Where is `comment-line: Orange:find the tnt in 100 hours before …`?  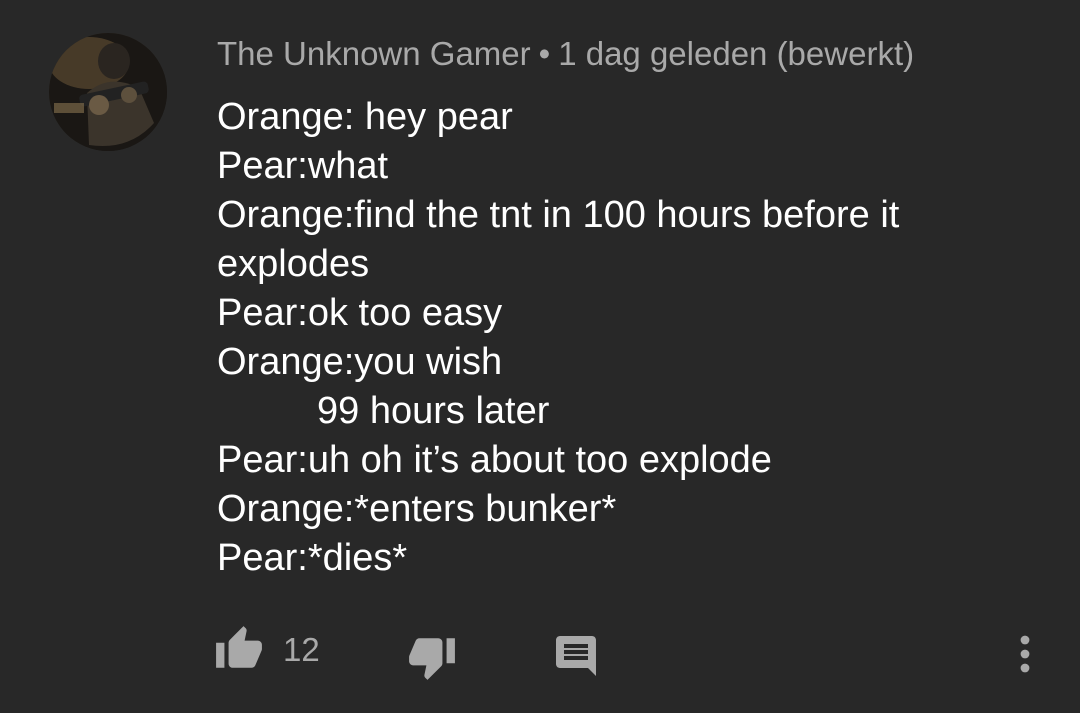
comment-line: Orange:find the tnt in 100 hours before … is located at coordinates (558, 215).